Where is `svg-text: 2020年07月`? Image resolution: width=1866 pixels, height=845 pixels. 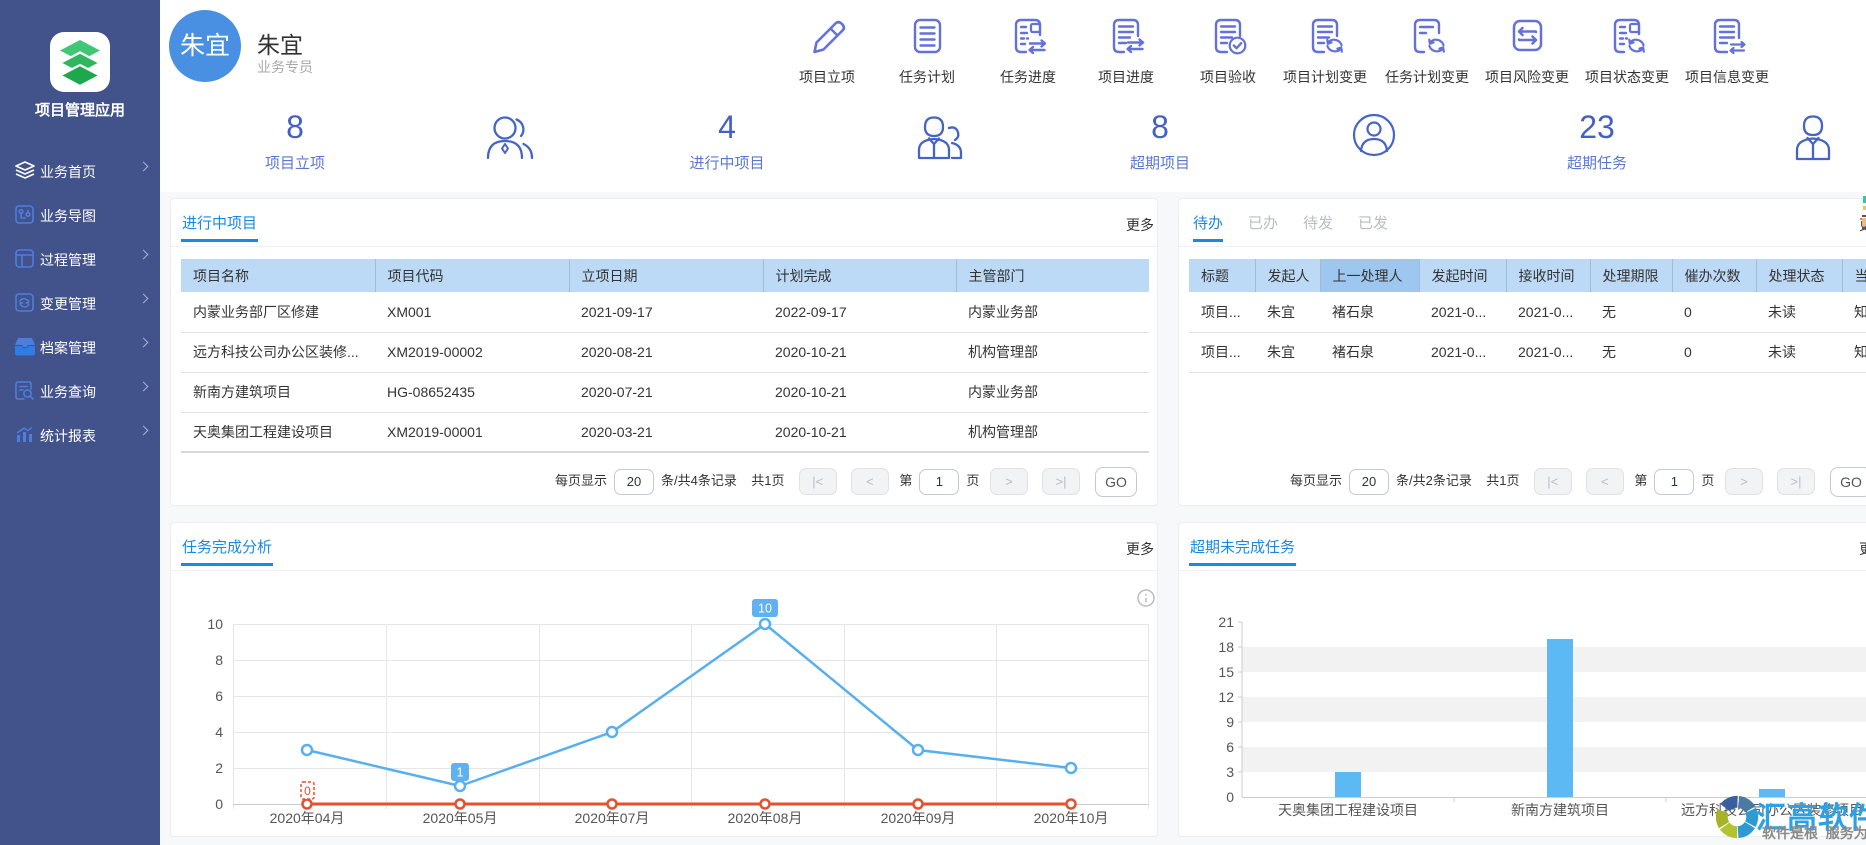 svg-text: 2020年07月 is located at coordinates (612, 818).